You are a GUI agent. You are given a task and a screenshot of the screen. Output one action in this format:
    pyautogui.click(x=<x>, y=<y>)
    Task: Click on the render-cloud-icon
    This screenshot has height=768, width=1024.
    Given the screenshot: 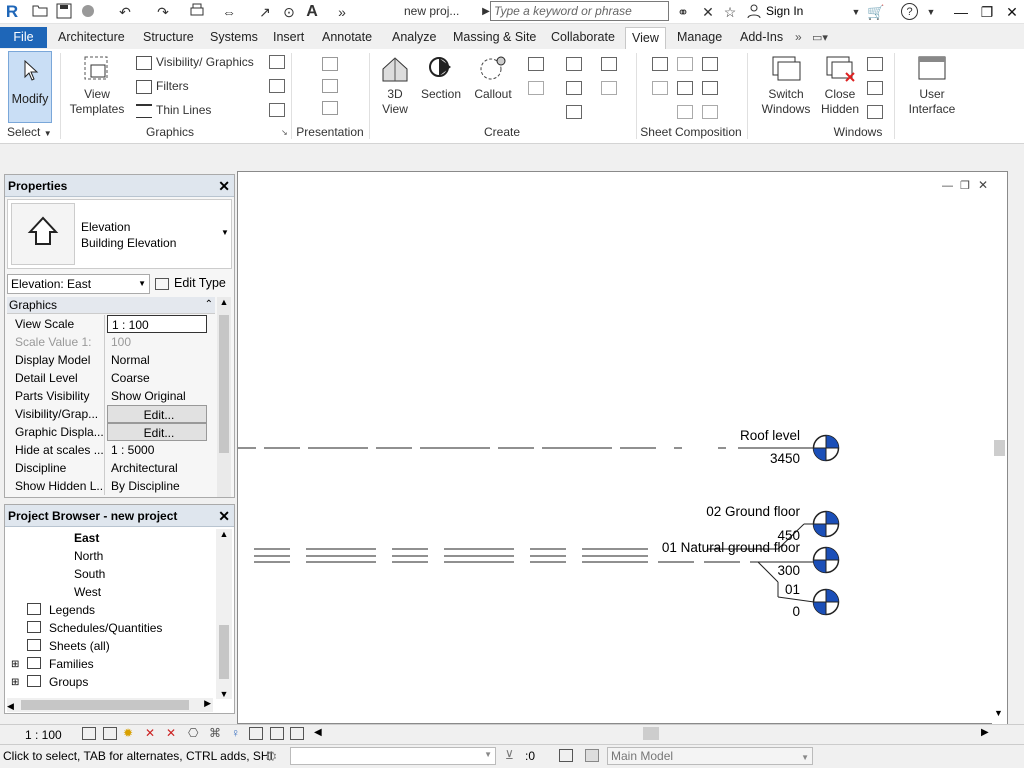 What is the action you would take?
    pyautogui.click(x=330, y=86)
    